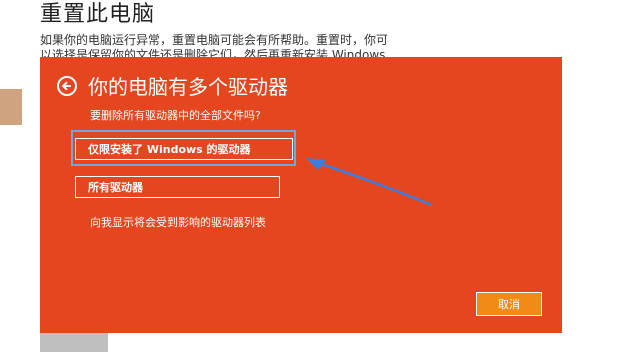 The width and height of the screenshot is (620, 352). I want to click on dialog-question: 要删除所有驱动器中的全部文件吗?, so click(175, 115).